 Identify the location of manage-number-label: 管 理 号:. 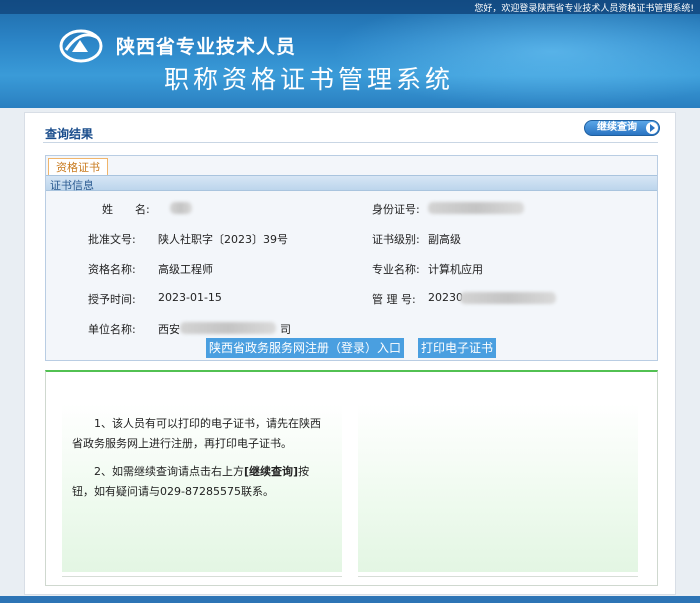
(394, 299).